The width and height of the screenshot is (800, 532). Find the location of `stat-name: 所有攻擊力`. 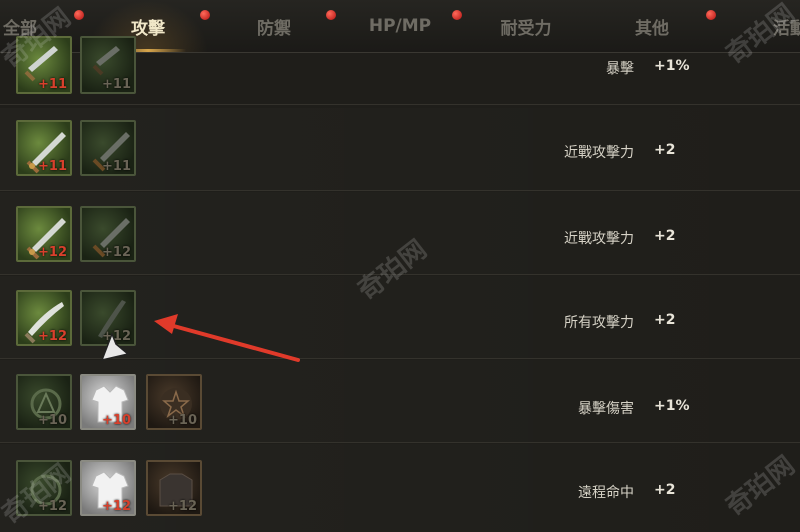

stat-name: 所有攻擊力 is located at coordinates (599, 323).